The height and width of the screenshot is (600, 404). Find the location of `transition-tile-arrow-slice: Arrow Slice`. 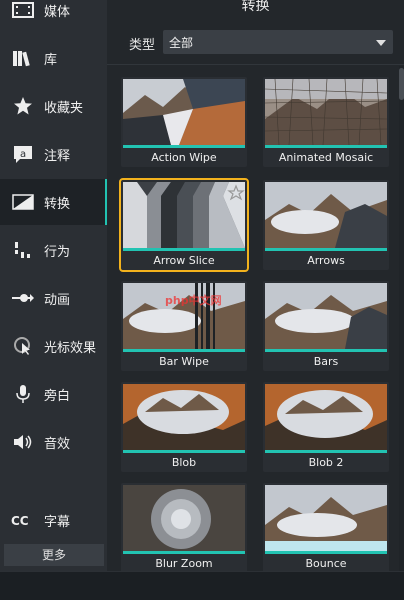

transition-tile-arrow-slice: Arrow Slice is located at coordinates (184, 225).